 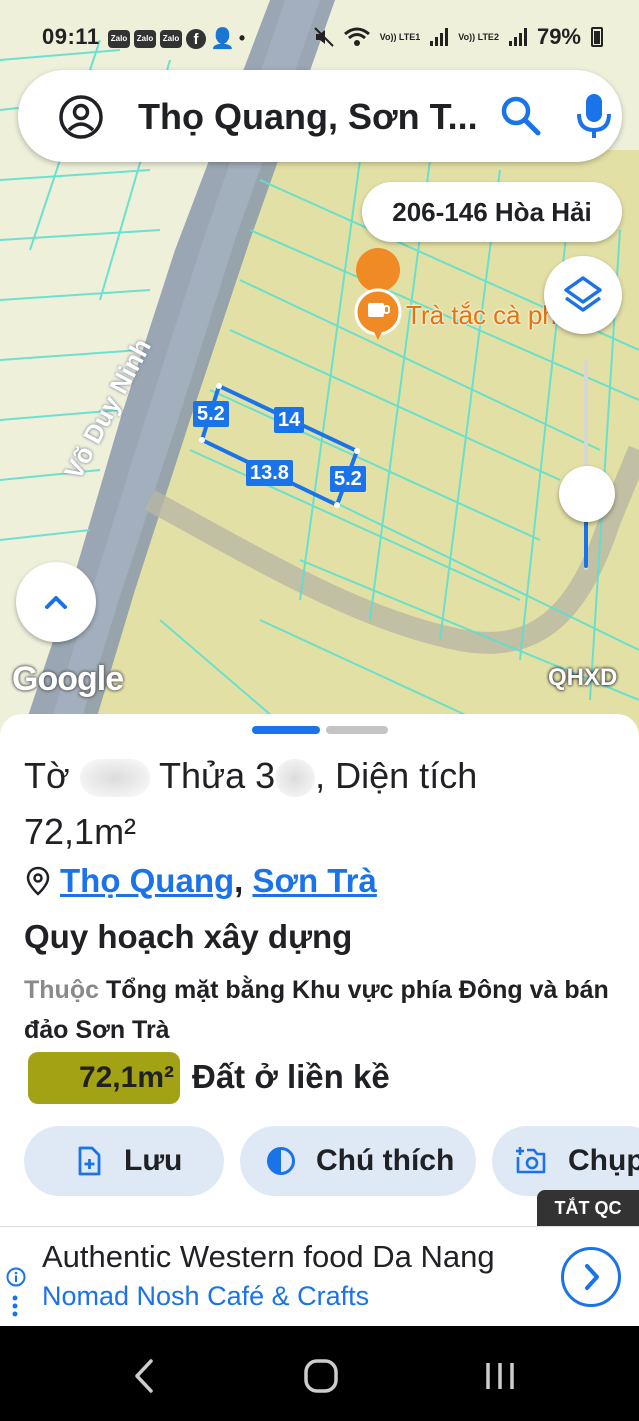 What do you see at coordinates (38, 881) in the screenshot?
I see `location-pin-icon` at bounding box center [38, 881].